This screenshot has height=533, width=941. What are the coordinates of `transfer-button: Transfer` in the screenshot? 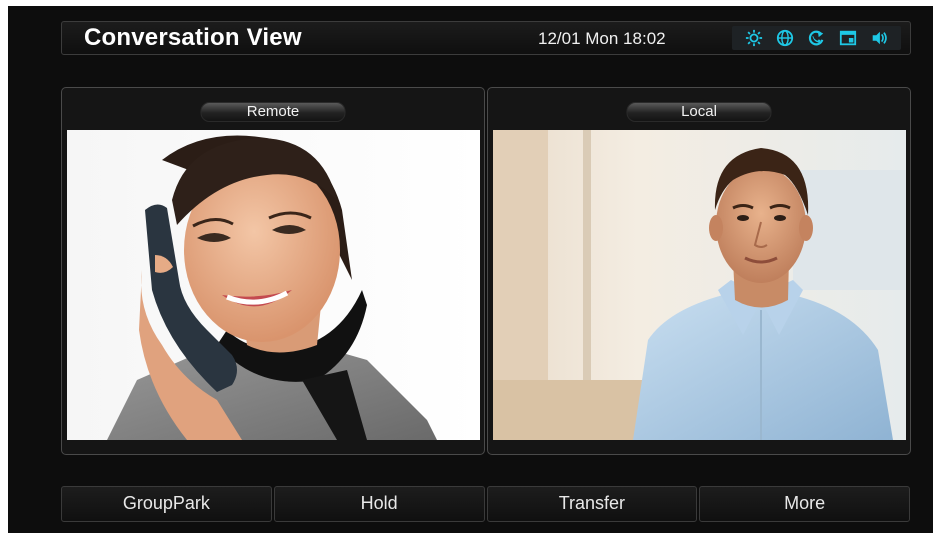 It's located at (592, 504).